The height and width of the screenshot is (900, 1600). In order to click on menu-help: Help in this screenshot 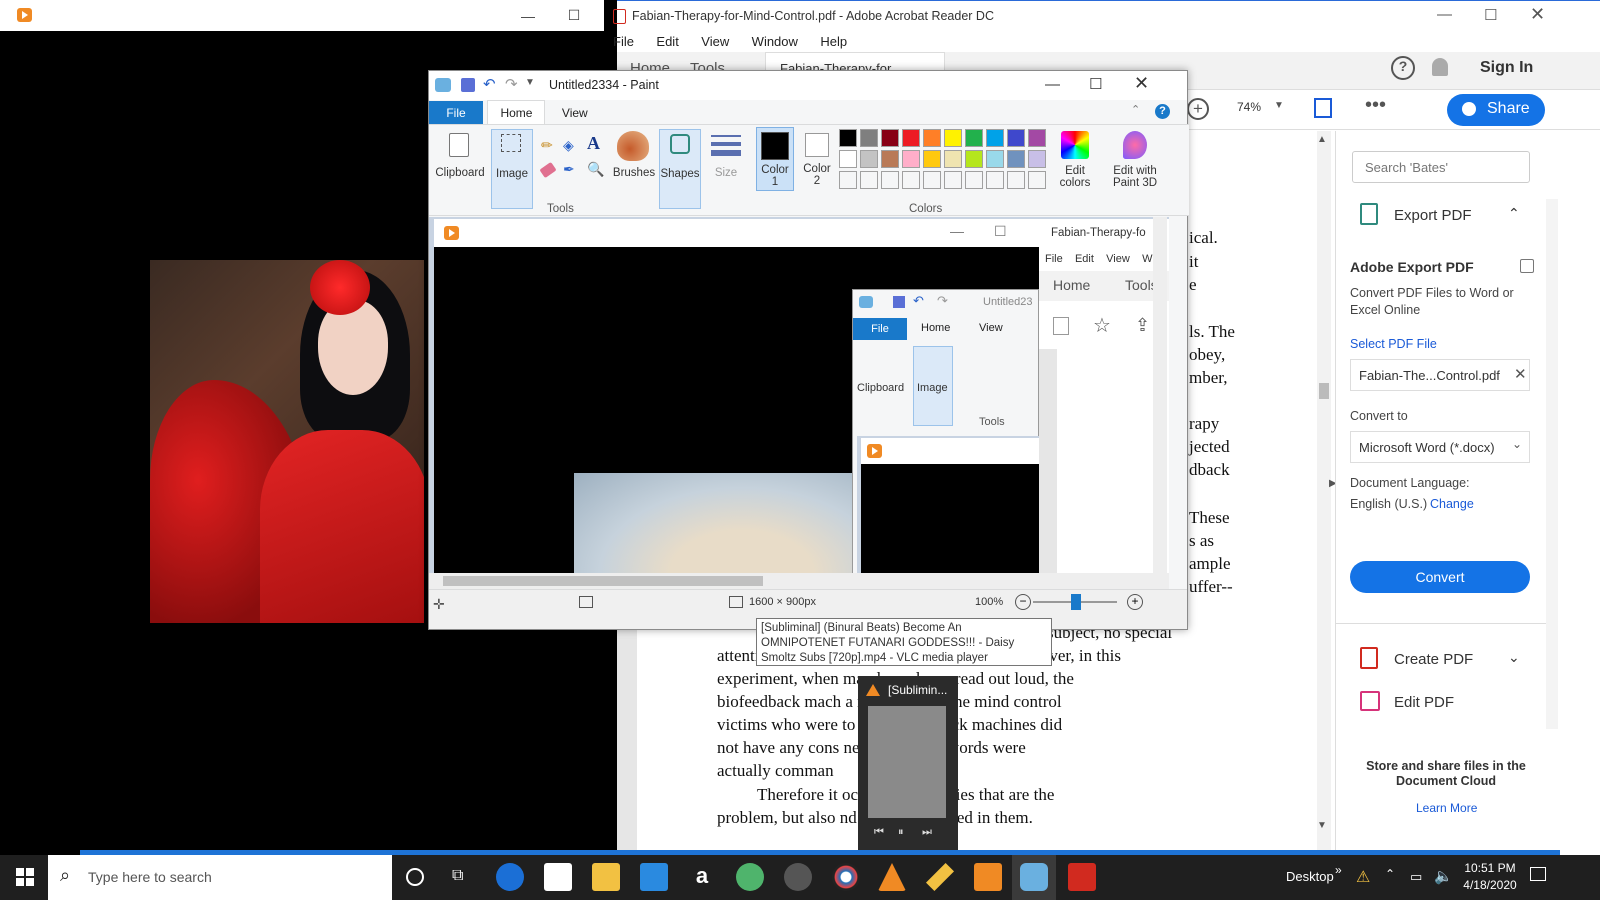, I will do `click(833, 41)`.